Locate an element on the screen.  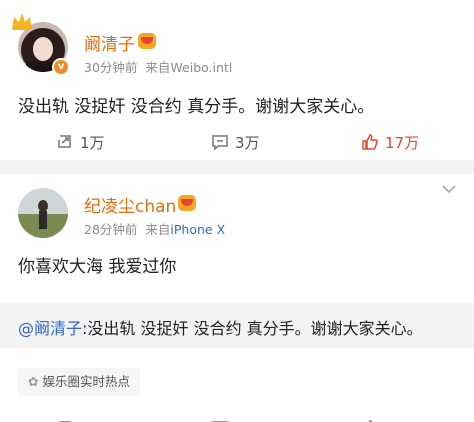
post-source: 来自iPhone X is located at coordinates (185, 229).